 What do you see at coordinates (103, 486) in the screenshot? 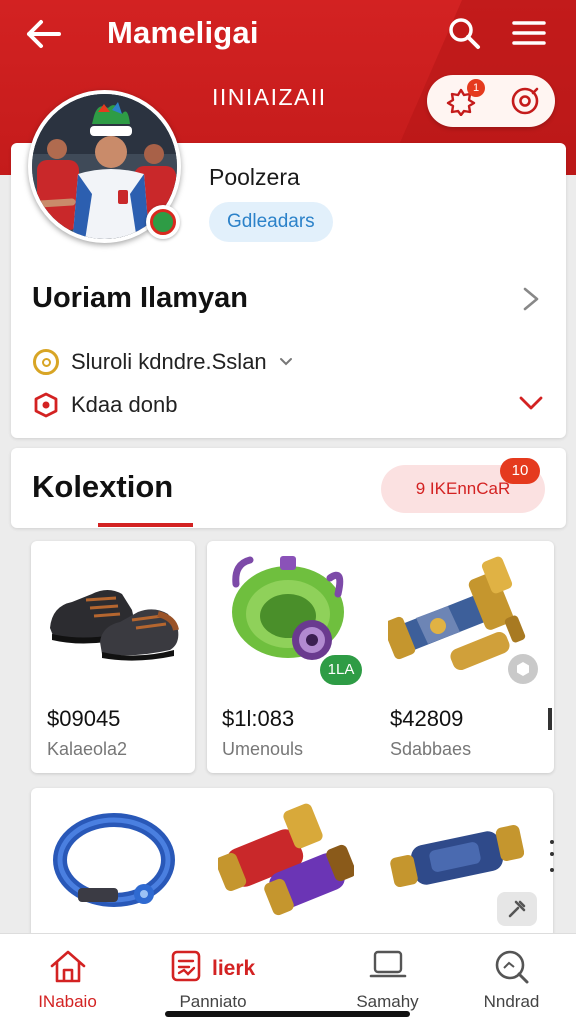
I see `collection-title: Kolextion` at bounding box center [103, 486].